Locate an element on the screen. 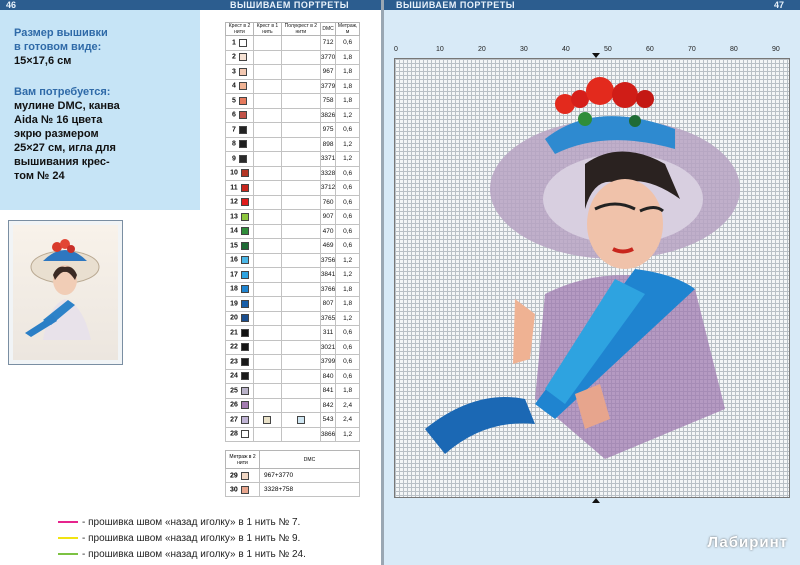 This screenshot has height=565, width=800. key-swatch-cell: 23 is located at coordinates (239, 362).